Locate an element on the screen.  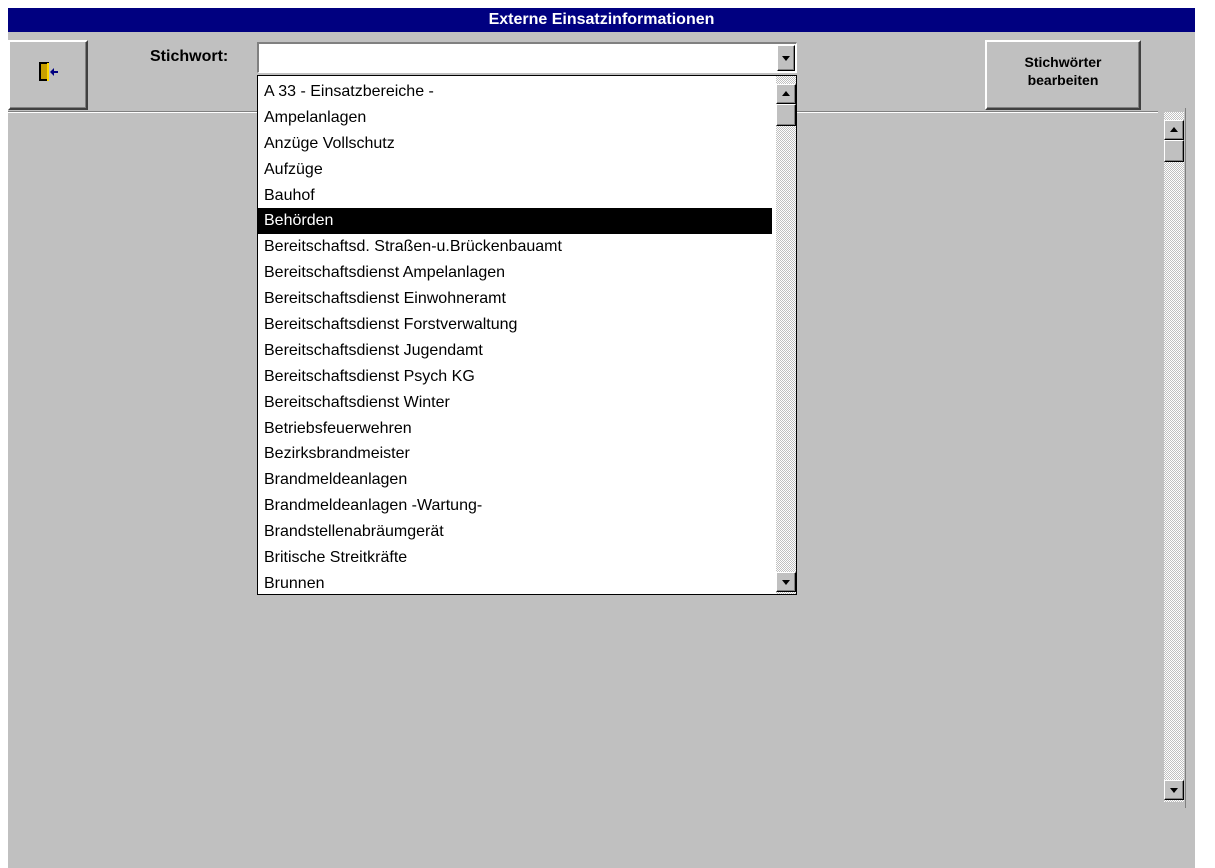
dropdown-scroll-up-button is located at coordinates (786, 94).